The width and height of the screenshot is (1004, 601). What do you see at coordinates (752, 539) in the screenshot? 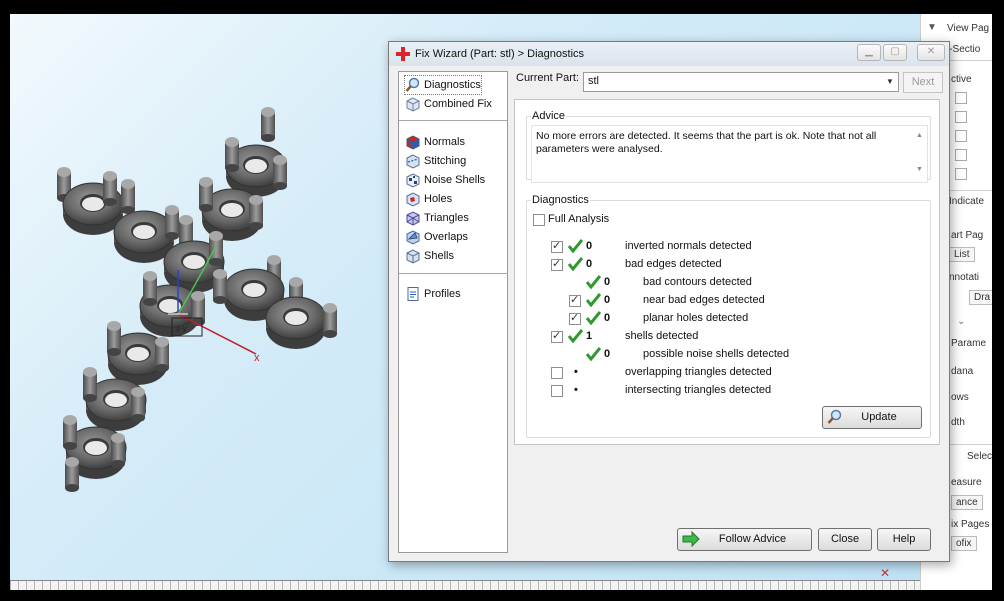
I see `follow-advice-label: Follow Advice` at bounding box center [752, 539].